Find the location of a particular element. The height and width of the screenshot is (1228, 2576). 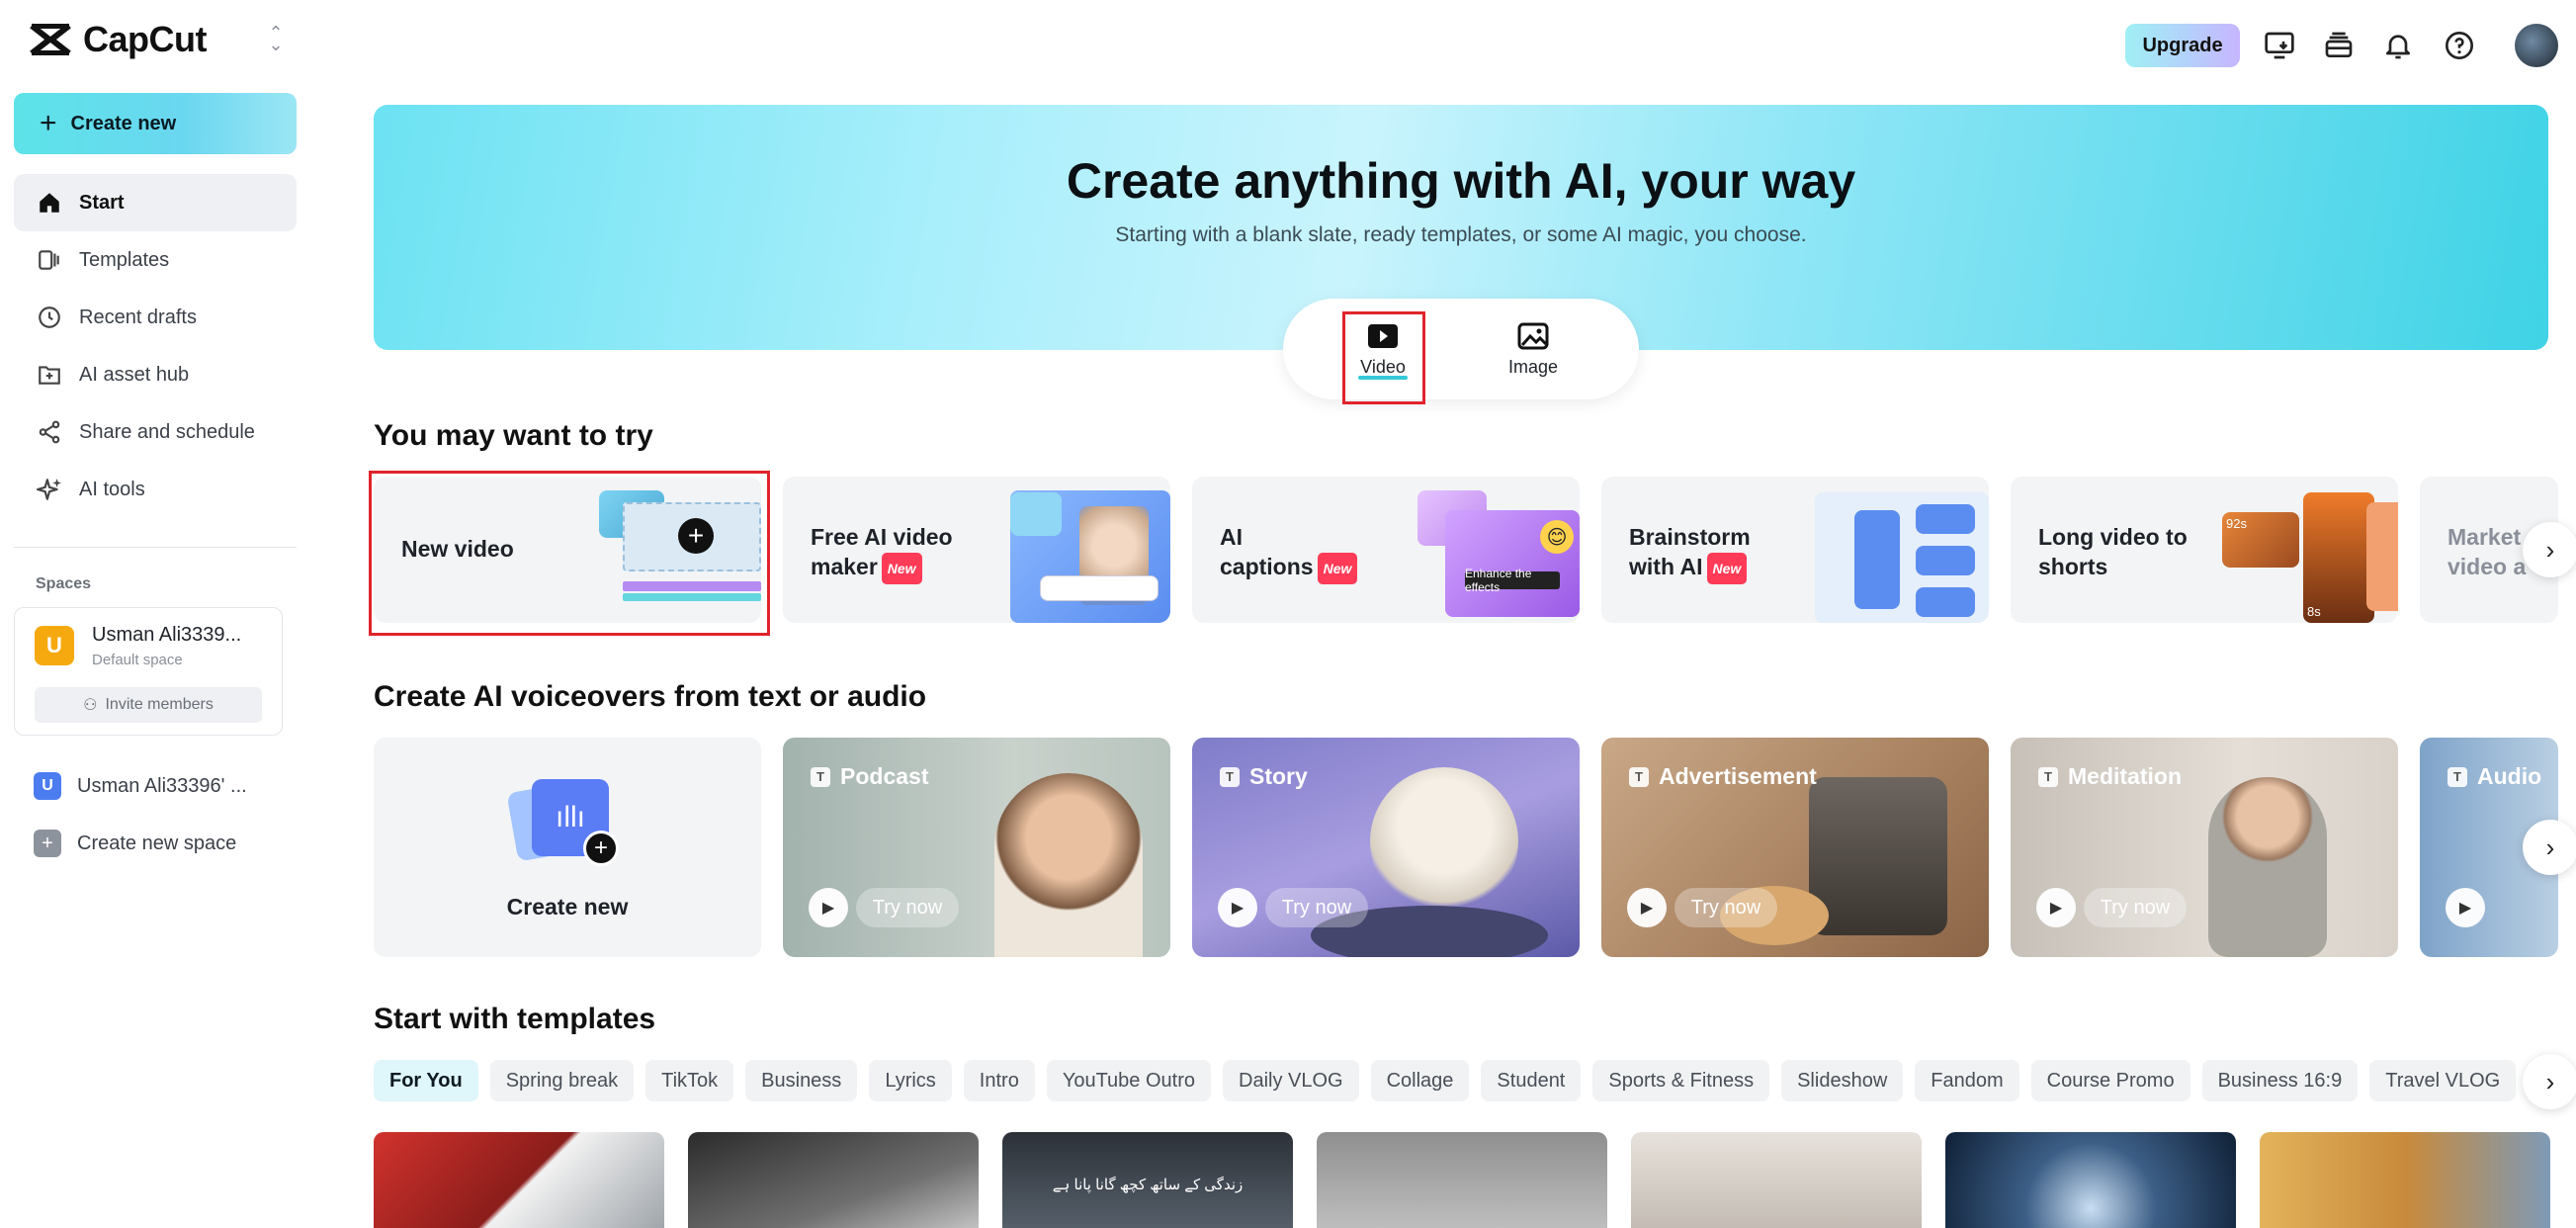

chip-travel-vlog: Travel VLOG is located at coordinates (2443, 1080).